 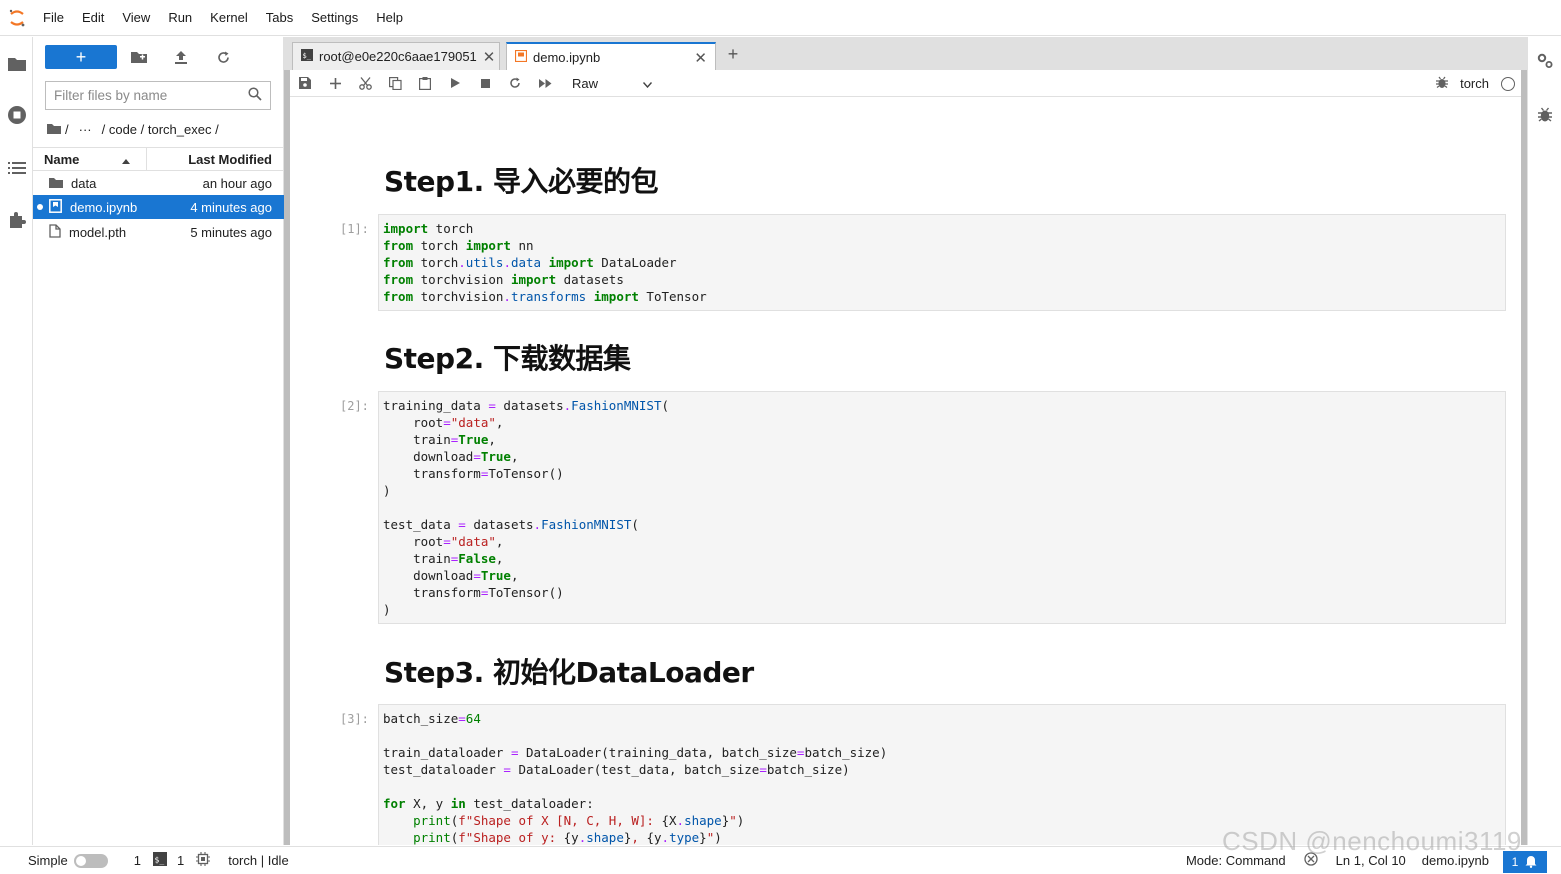 I want to click on filter-files-field, so click(x=158, y=95).